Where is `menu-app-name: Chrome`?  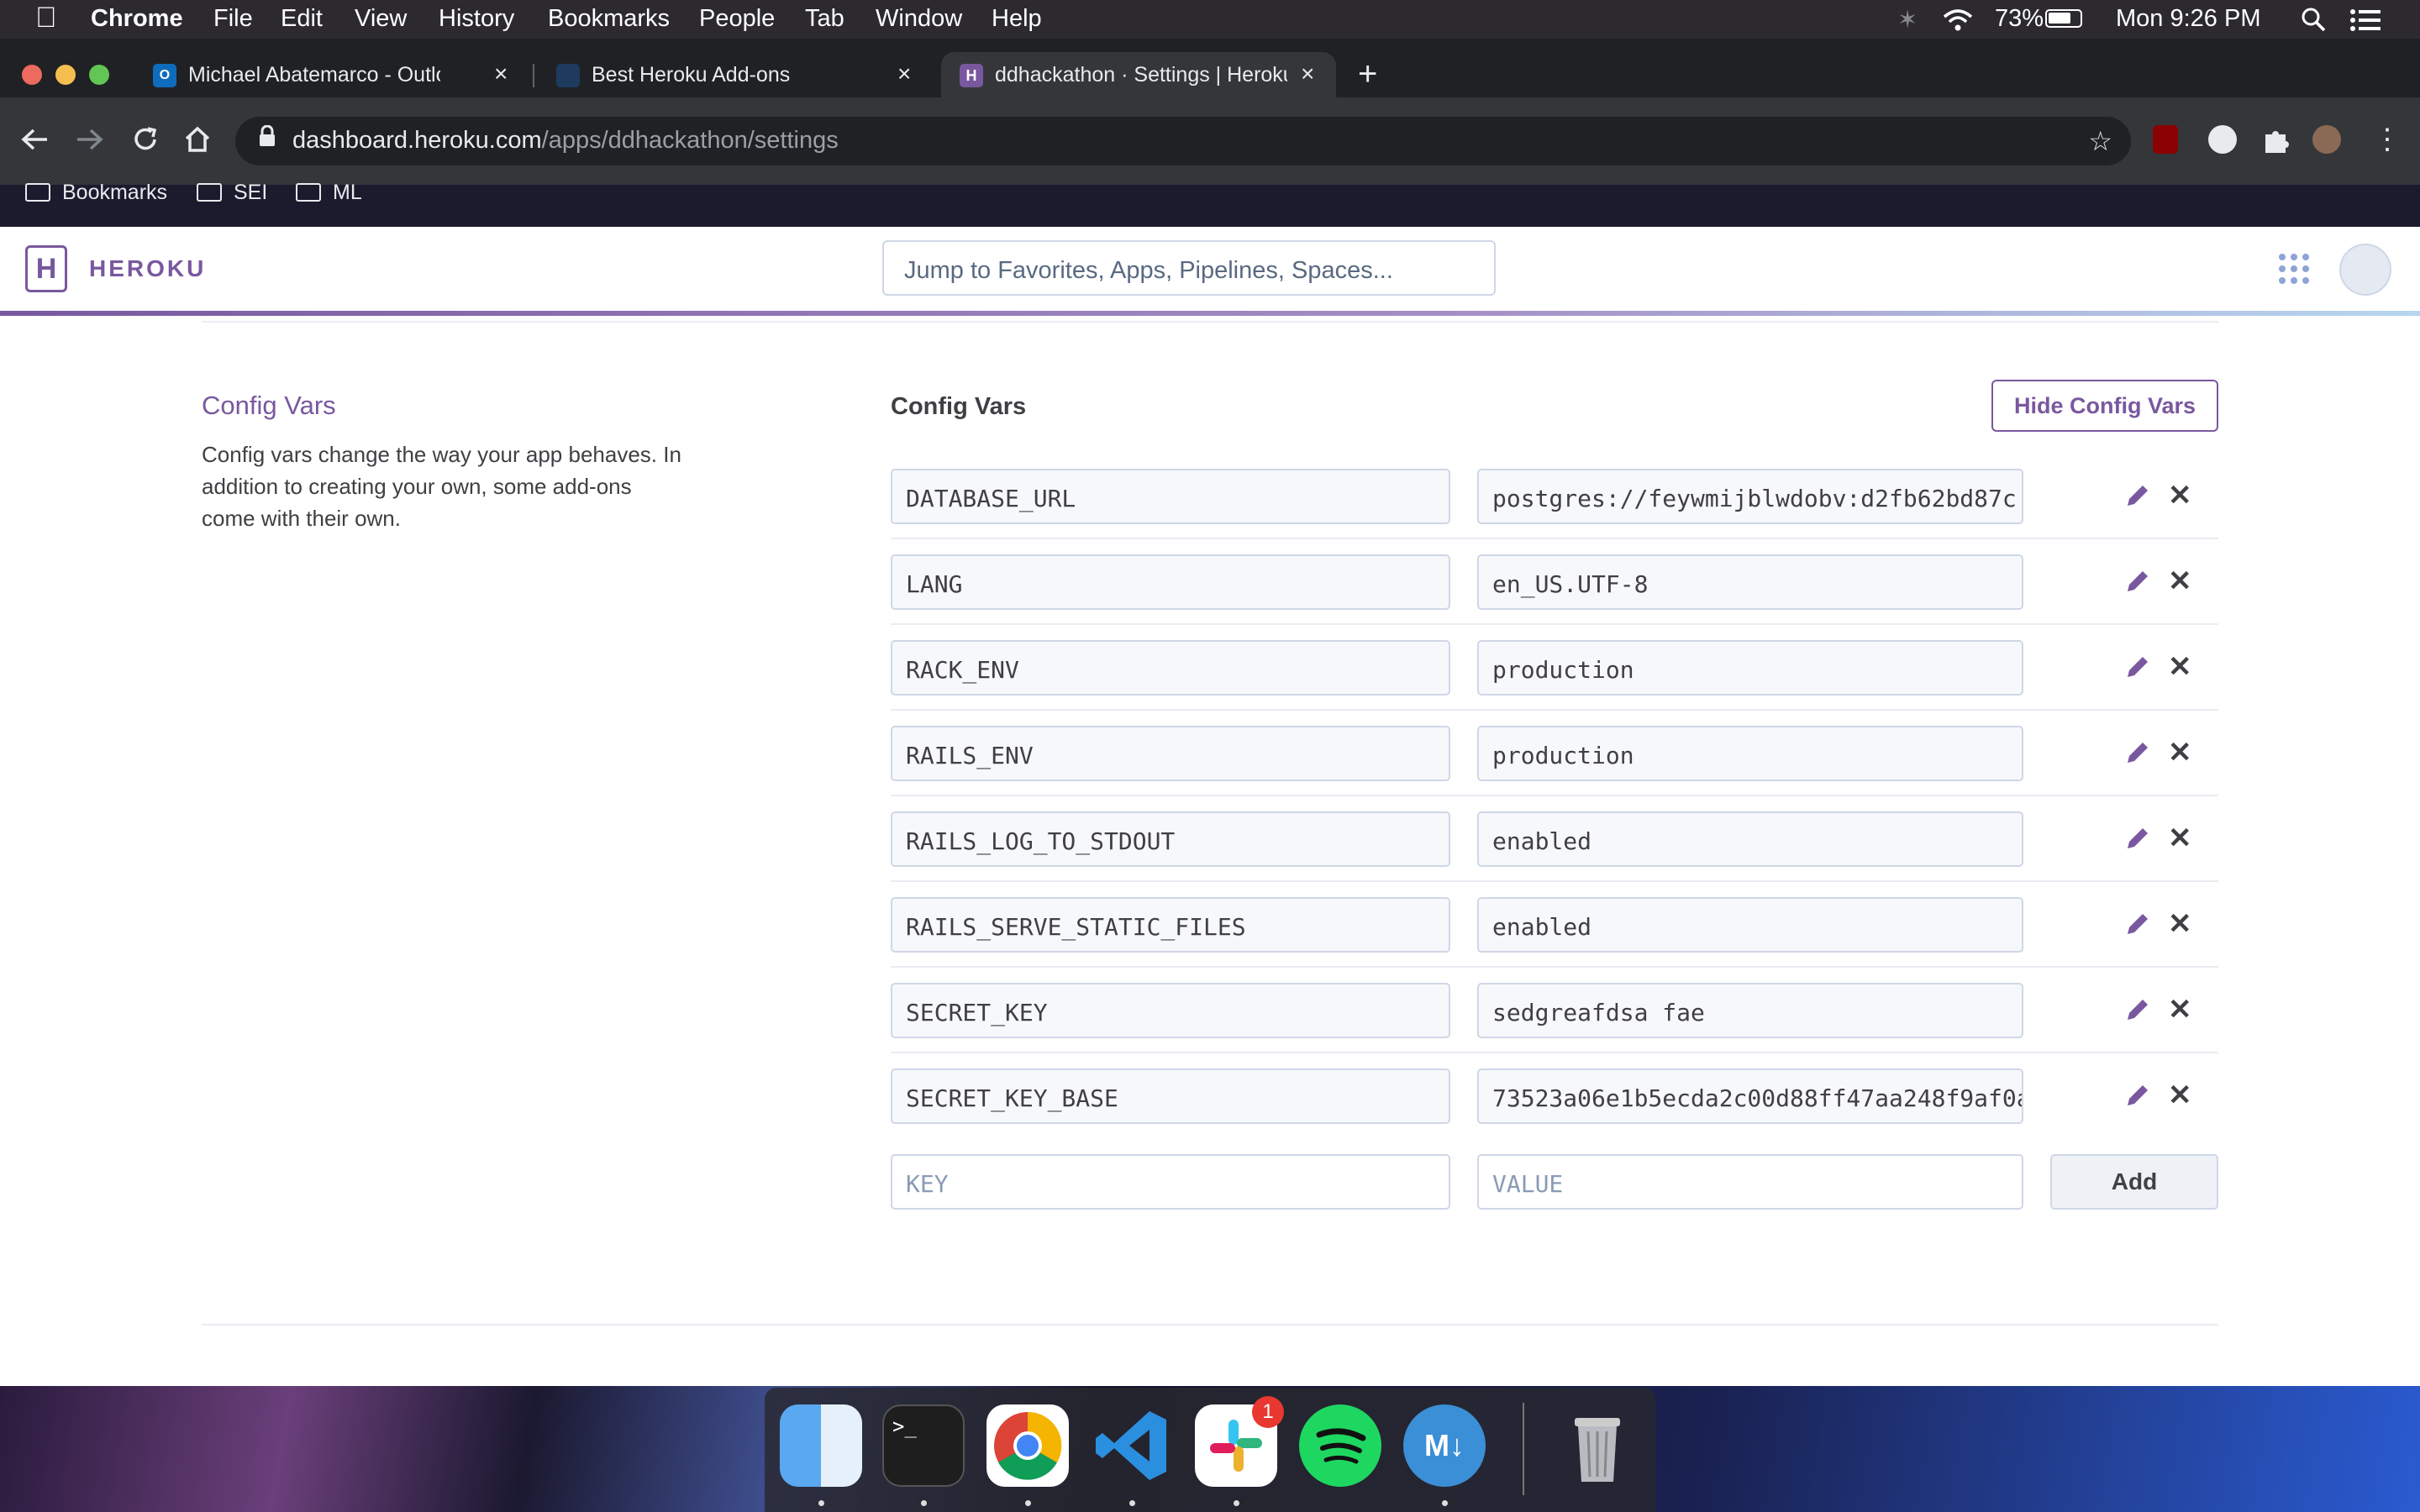 menu-app-name: Chrome is located at coordinates (137, 19).